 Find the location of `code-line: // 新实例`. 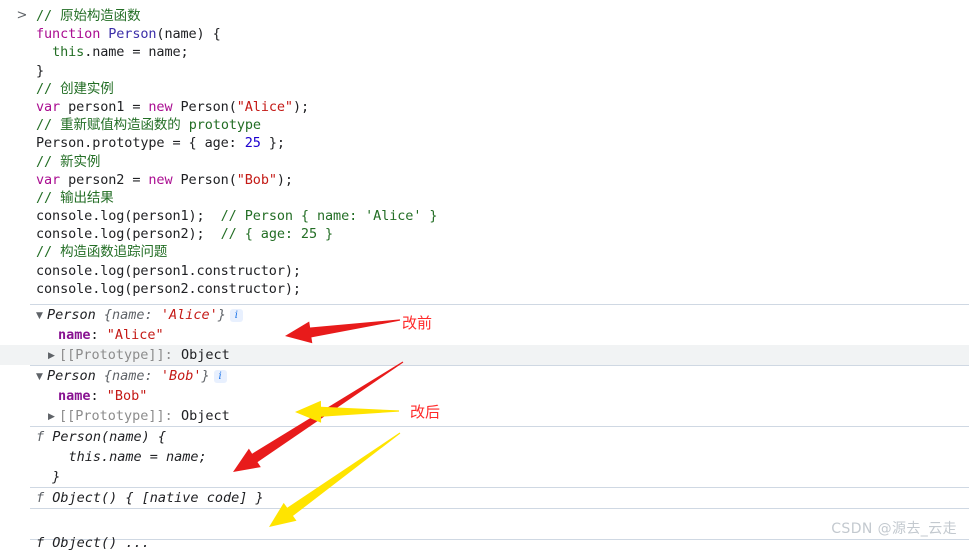

code-line: // 新实例 is located at coordinates (502, 162).